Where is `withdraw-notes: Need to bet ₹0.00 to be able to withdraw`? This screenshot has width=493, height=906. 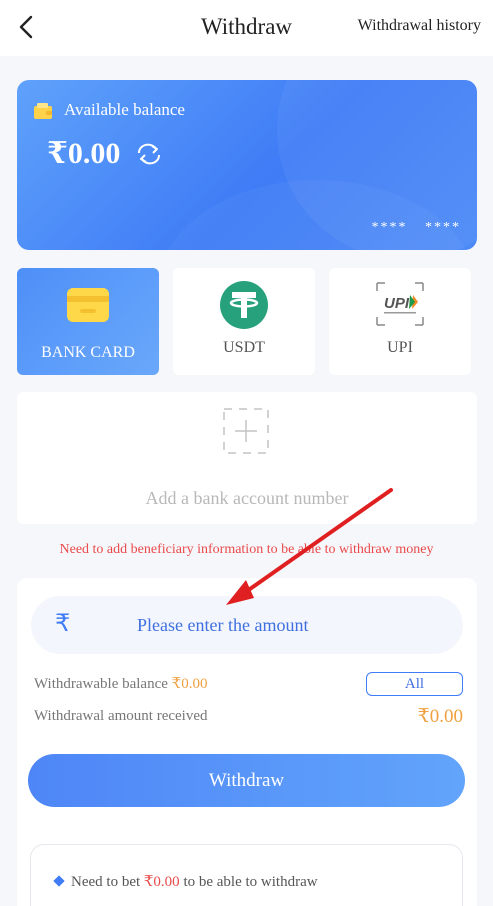
withdraw-notes: Need to bet ₹0.00 to be able to withdraw is located at coordinates (246, 875).